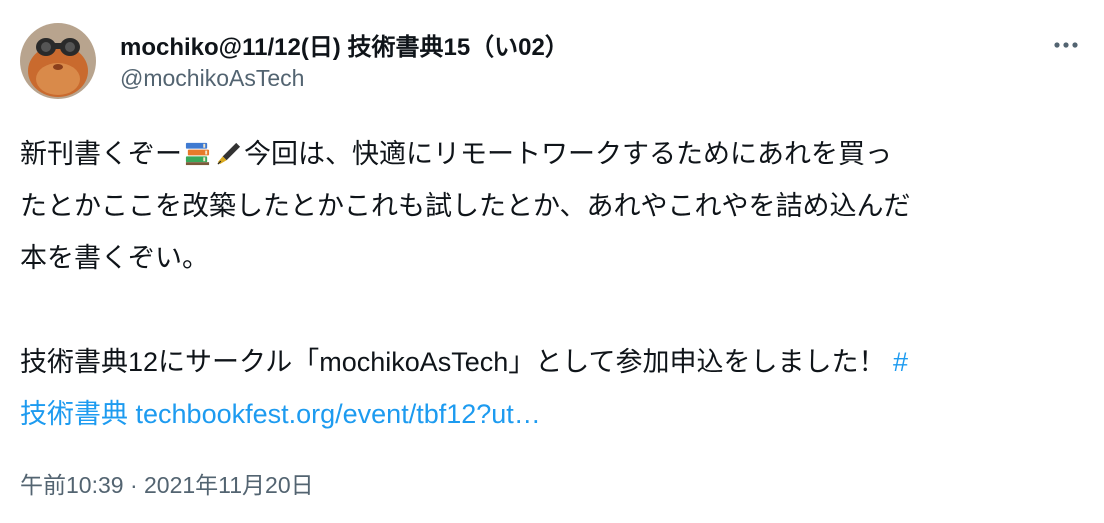 The height and width of the screenshot is (523, 1104). Describe the element at coordinates (229, 485) in the screenshot. I see `tweet-date: 2021年11月20日` at that location.